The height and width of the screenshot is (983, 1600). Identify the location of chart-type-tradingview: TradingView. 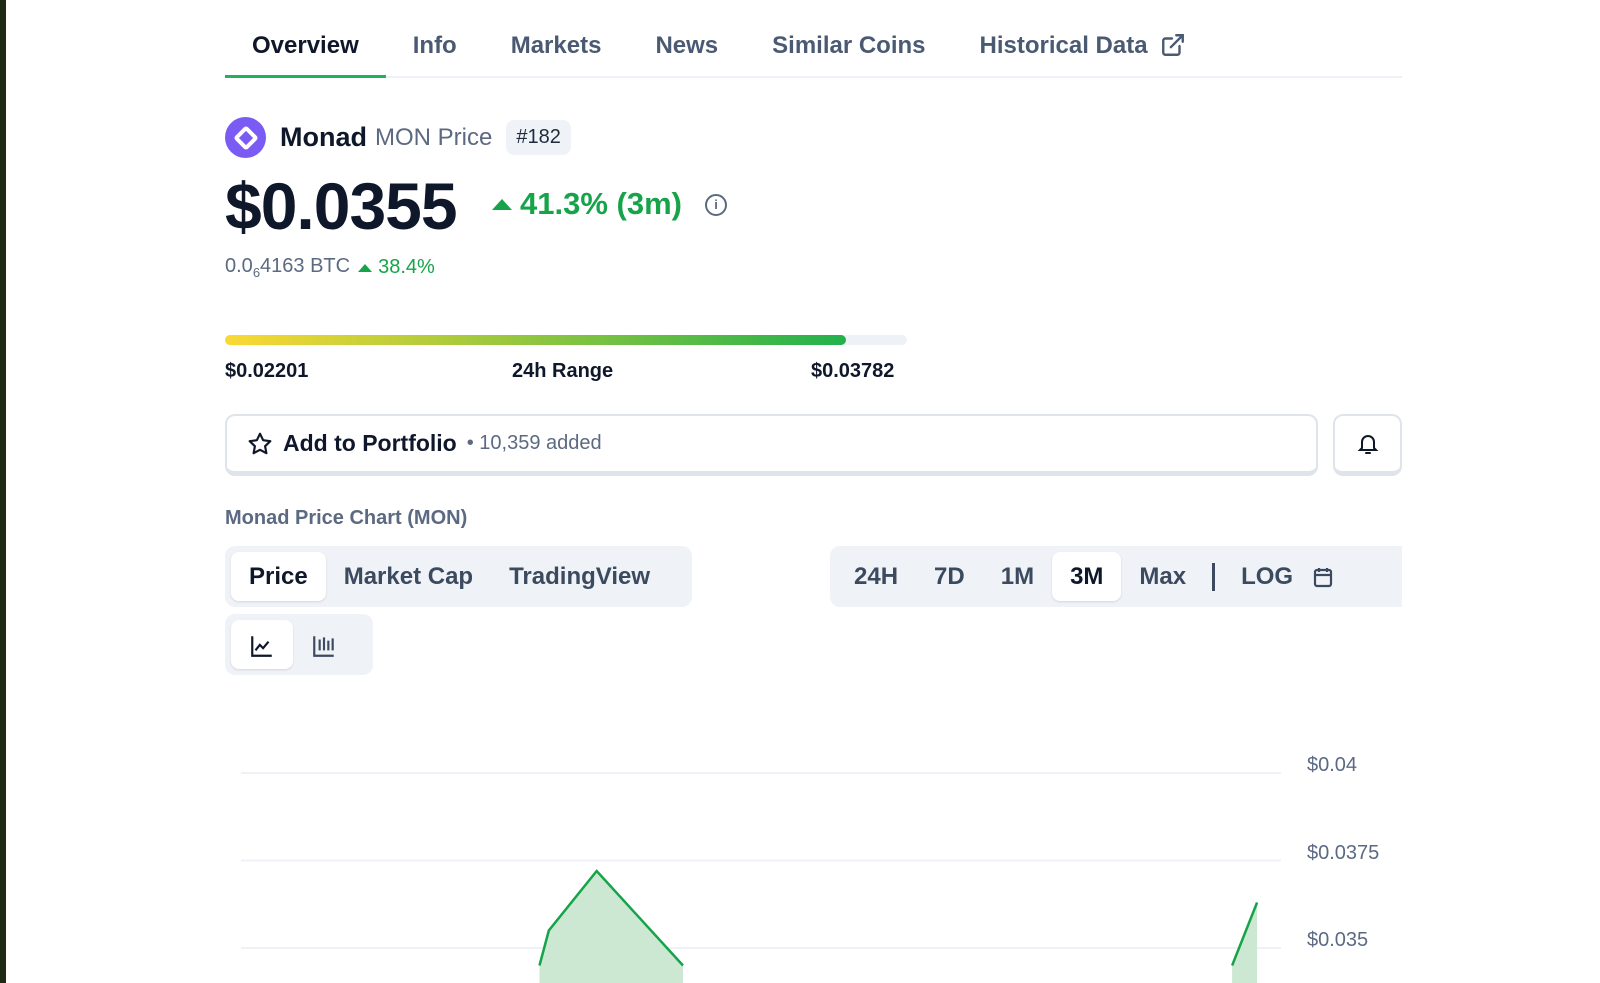
(579, 576).